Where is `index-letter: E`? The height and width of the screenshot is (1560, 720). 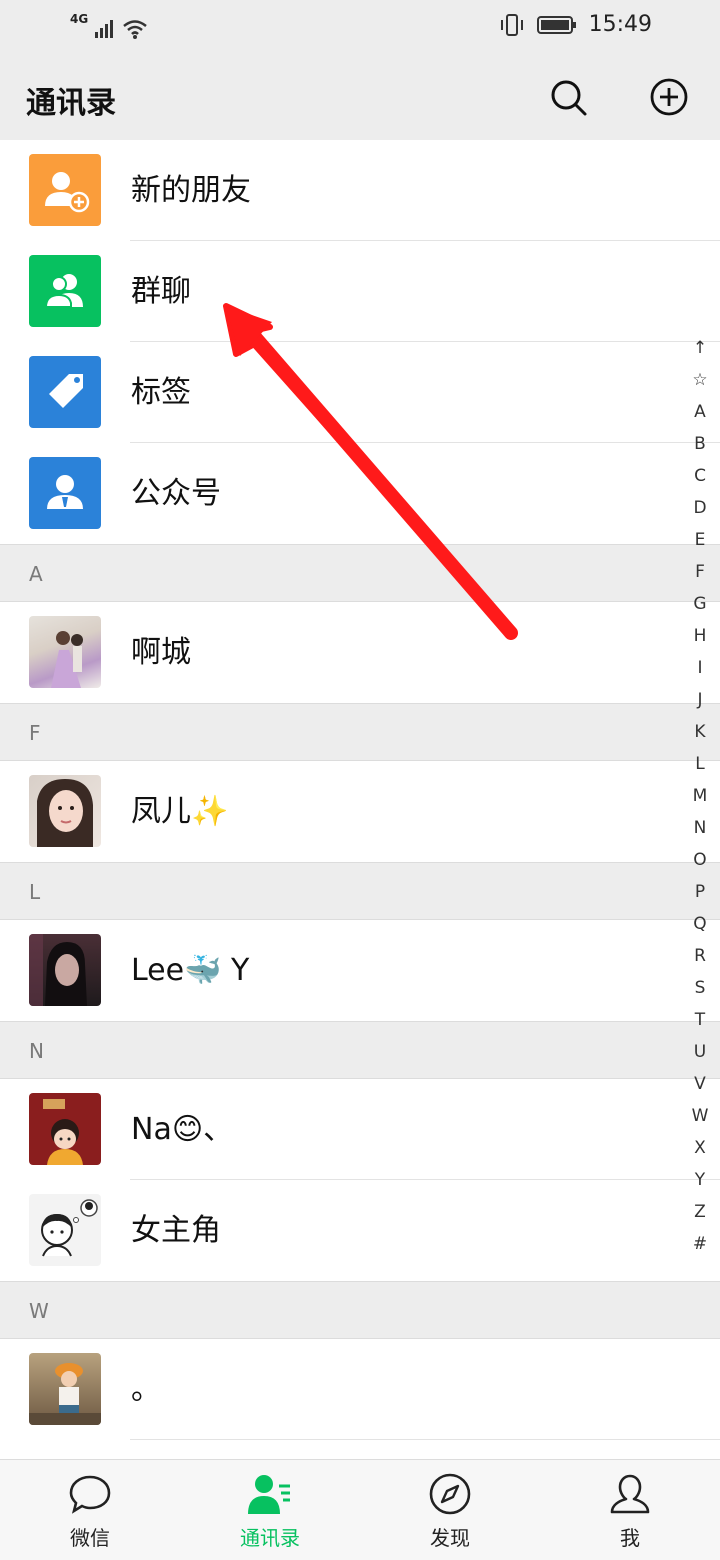
index-letter: E is located at coordinates (700, 540).